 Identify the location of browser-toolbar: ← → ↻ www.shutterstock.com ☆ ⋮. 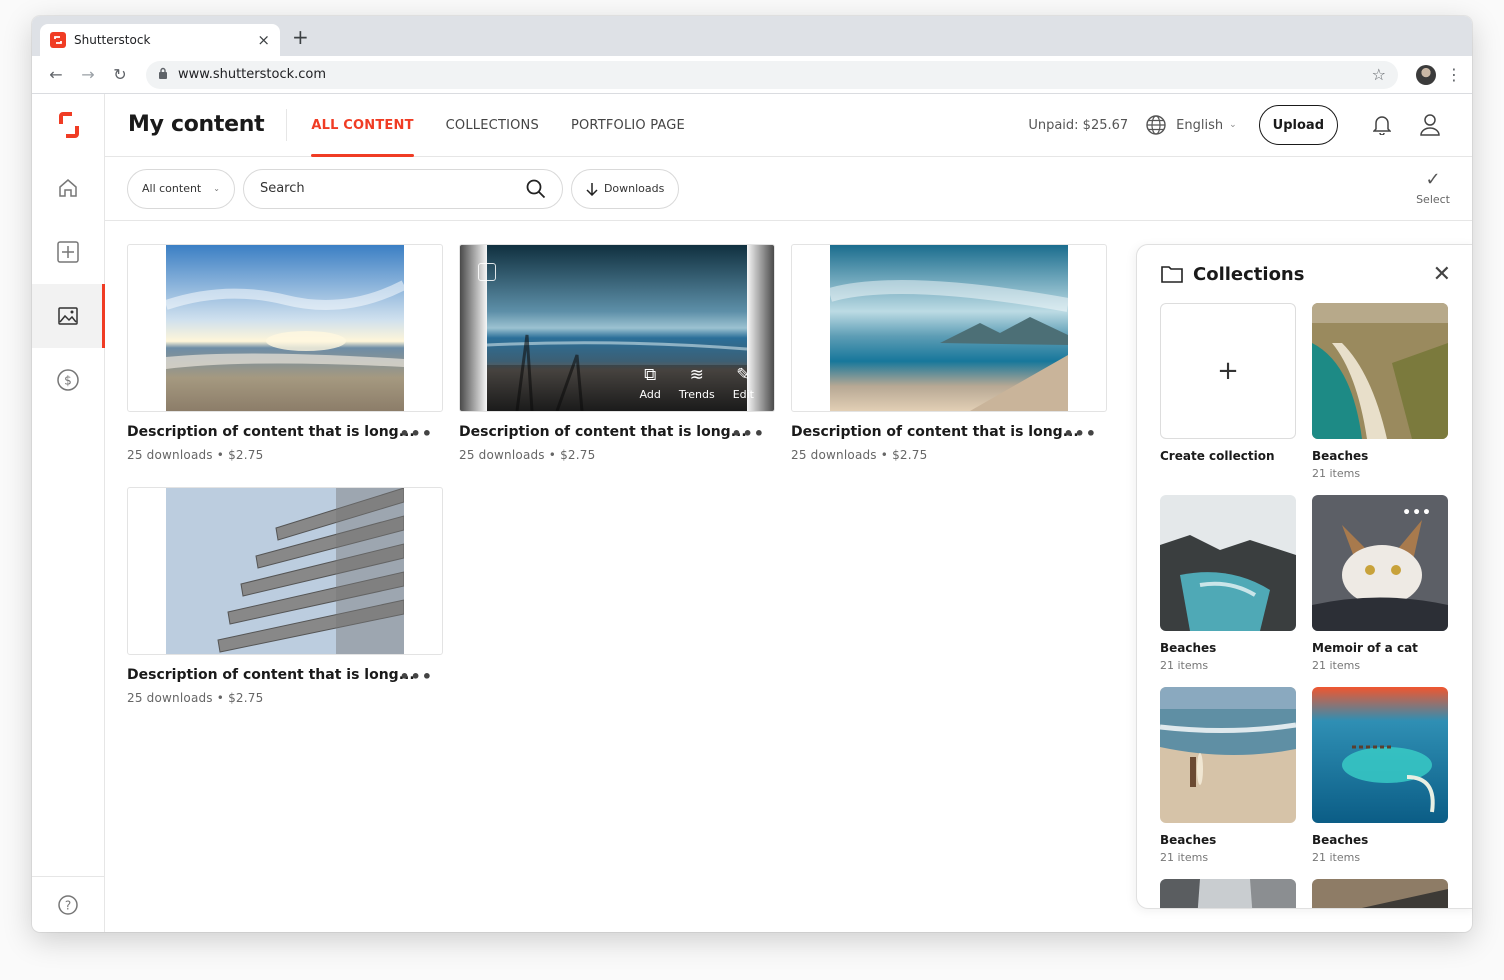
(752, 75).